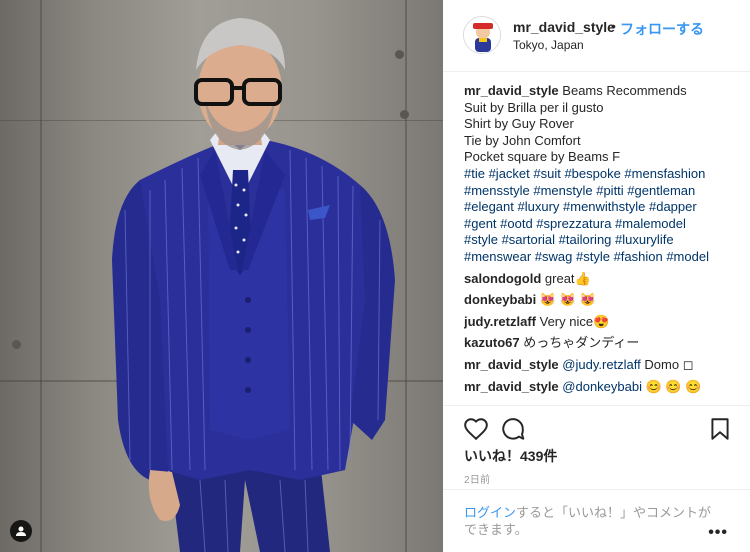 Image resolution: width=750 pixels, height=552 pixels. What do you see at coordinates (534, 107) in the screenshot?
I see `caption-line: Suit by Brilla per il gusto` at bounding box center [534, 107].